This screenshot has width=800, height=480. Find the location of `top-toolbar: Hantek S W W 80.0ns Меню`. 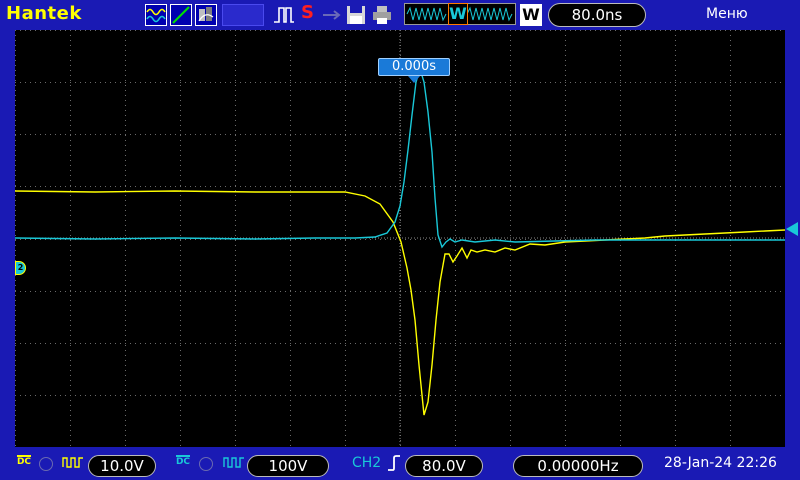

top-toolbar: Hantek S W W 80.0ns Меню is located at coordinates (400, 15).